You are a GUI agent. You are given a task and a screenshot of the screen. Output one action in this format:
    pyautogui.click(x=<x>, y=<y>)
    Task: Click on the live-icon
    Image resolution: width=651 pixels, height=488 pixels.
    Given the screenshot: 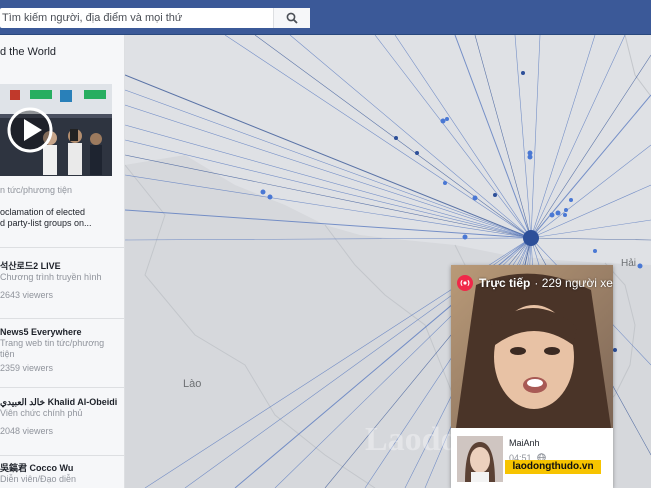 What is the action you would take?
    pyautogui.click(x=465, y=283)
    